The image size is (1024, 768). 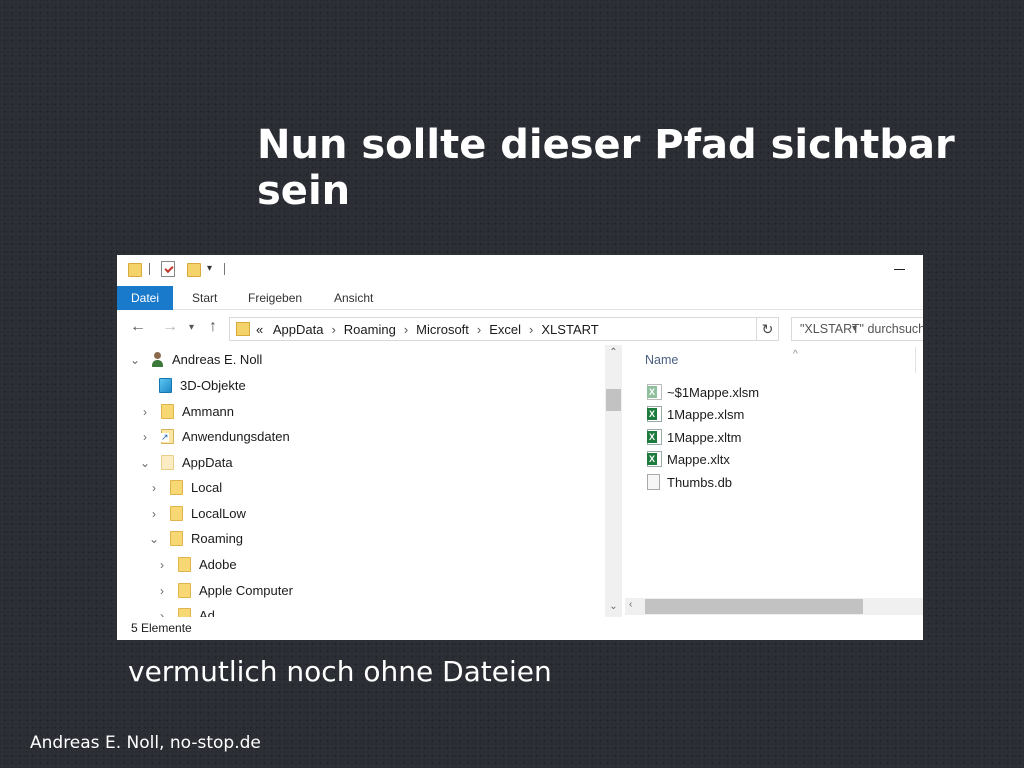 What do you see at coordinates (187, 488) in the screenshot?
I see `tree-item-local: › Local` at bounding box center [187, 488].